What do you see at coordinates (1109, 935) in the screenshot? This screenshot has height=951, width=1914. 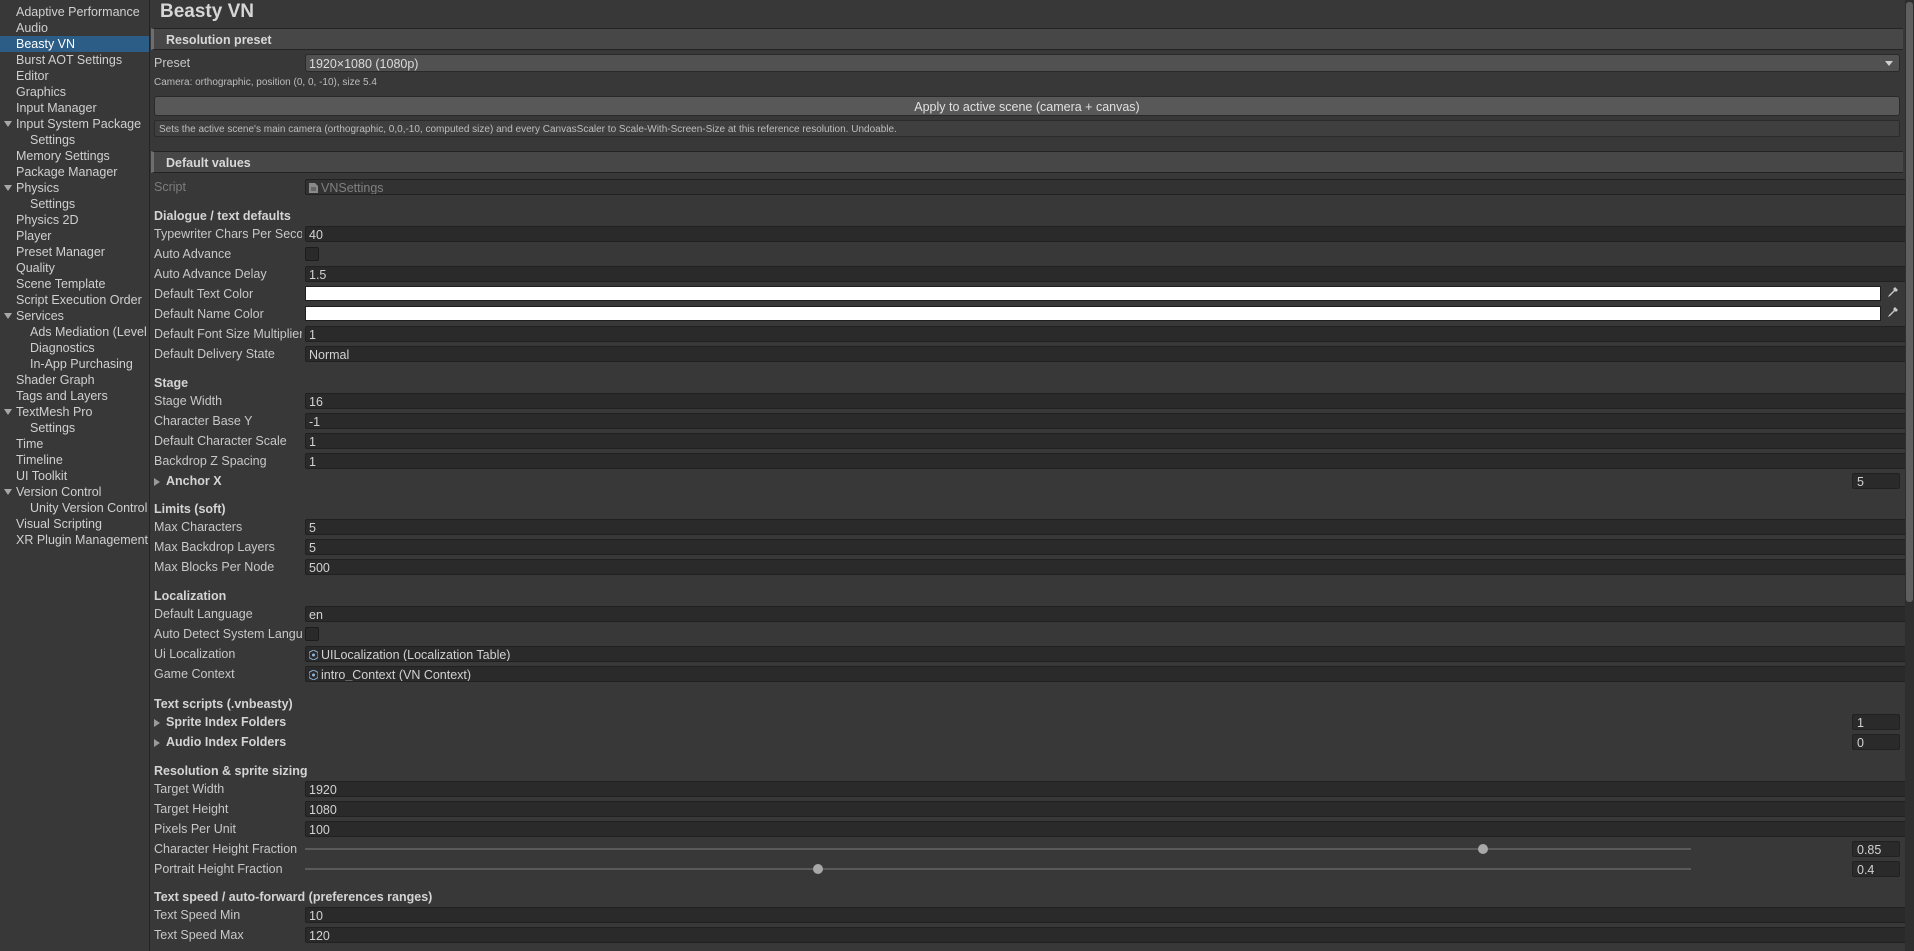 I see `text-speed-max-field: 120` at bounding box center [1109, 935].